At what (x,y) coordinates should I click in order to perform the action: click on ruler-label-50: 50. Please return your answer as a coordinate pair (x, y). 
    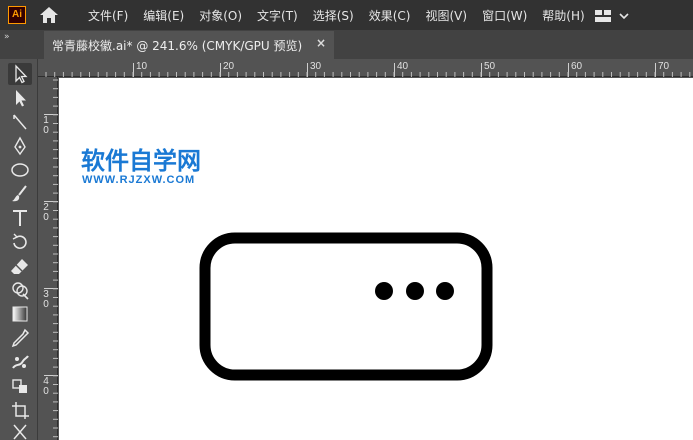
    Looking at the image, I should click on (490, 66).